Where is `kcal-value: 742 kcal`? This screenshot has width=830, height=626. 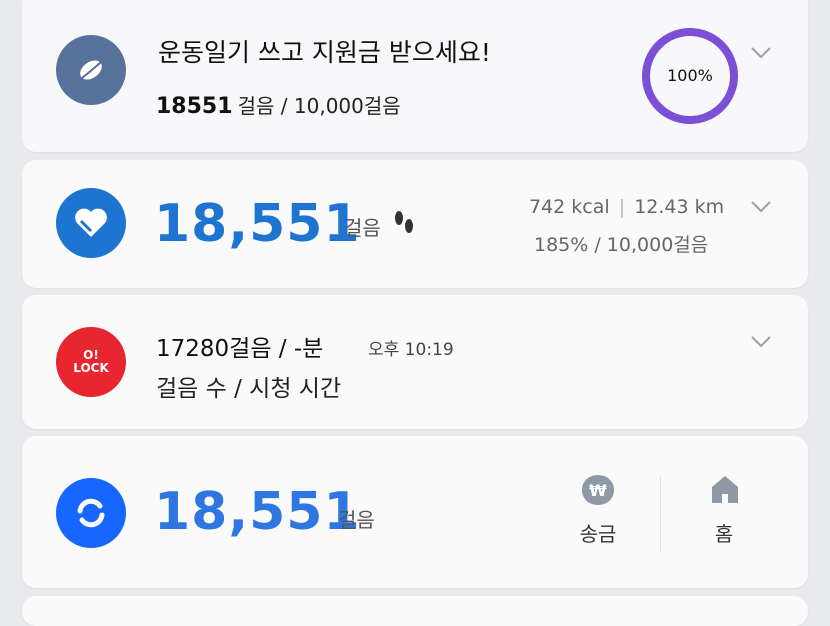
kcal-value: 742 kcal is located at coordinates (569, 207).